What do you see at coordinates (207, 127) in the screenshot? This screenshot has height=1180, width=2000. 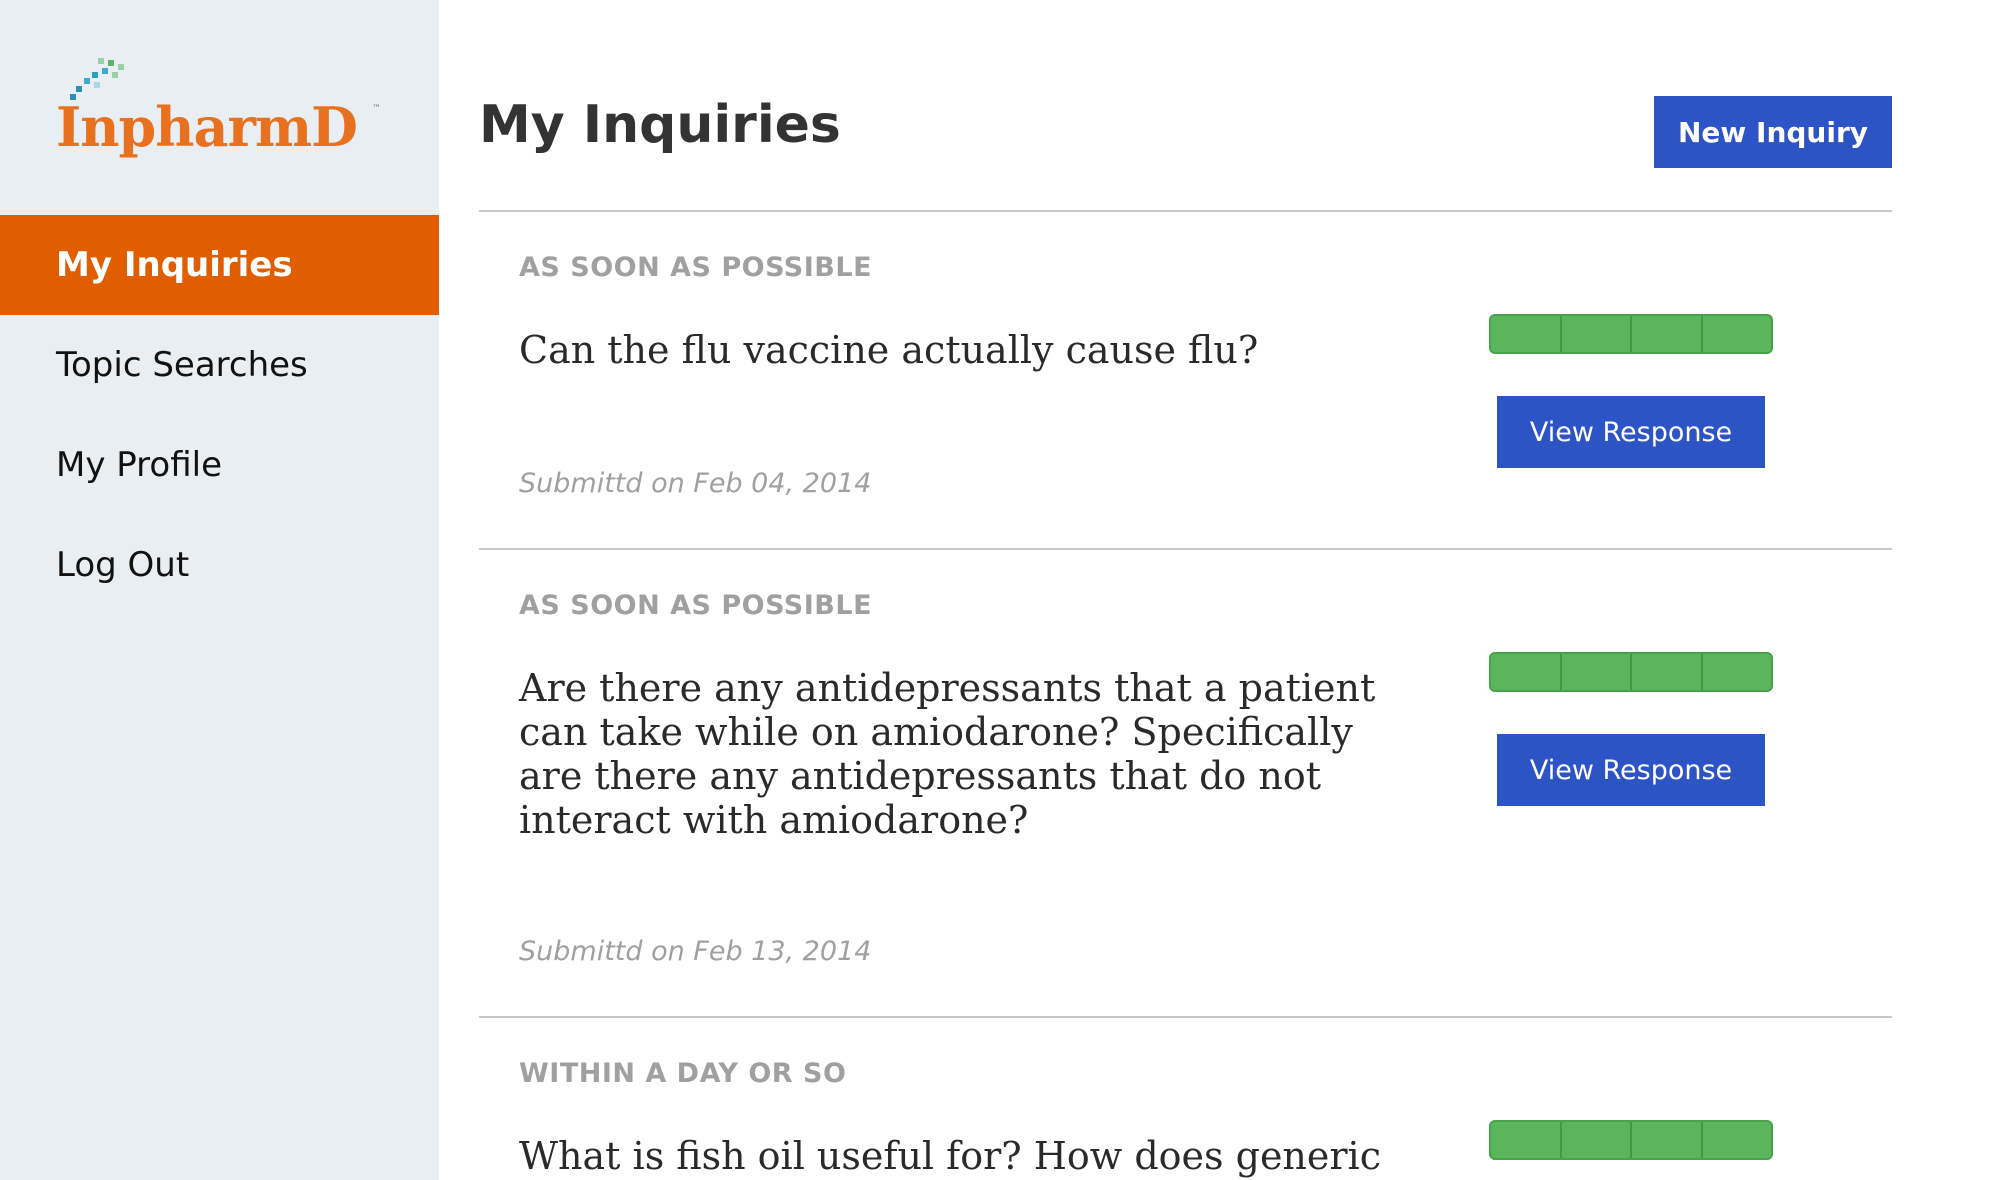 I see `logo-wordmark: InpharmD` at bounding box center [207, 127].